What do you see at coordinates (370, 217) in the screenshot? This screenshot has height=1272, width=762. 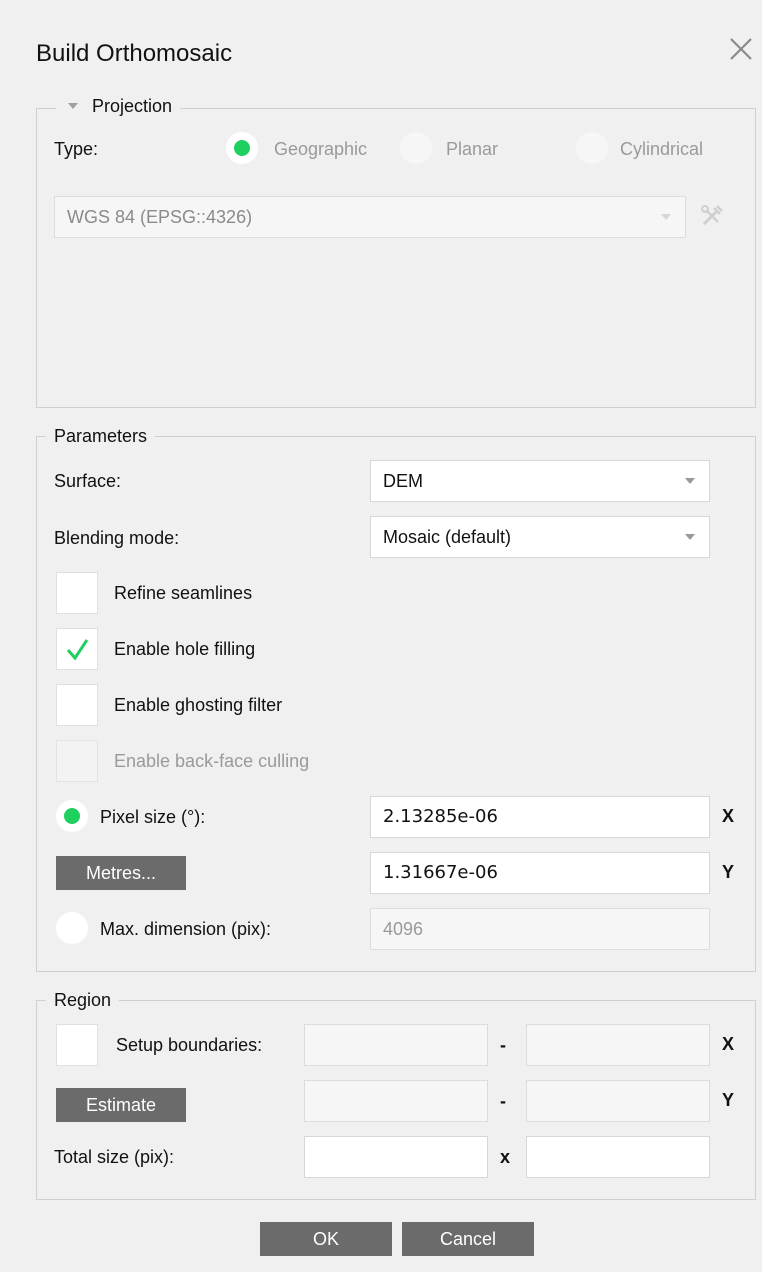 I see `crs-select: WGS 84 (EPSG::4326)` at bounding box center [370, 217].